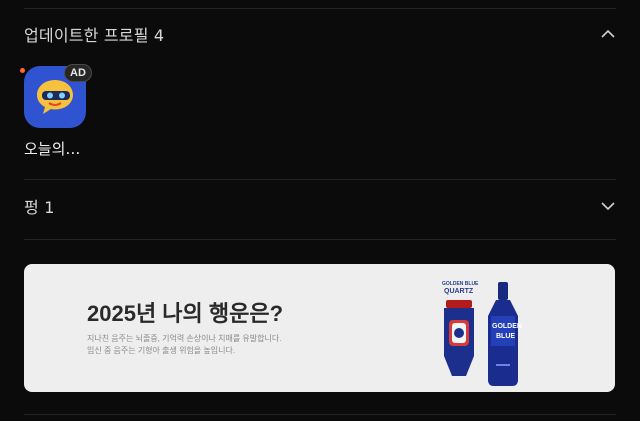 The width and height of the screenshot is (640, 421). What do you see at coordinates (320, 179) in the screenshot?
I see `section-divider` at bounding box center [320, 179].